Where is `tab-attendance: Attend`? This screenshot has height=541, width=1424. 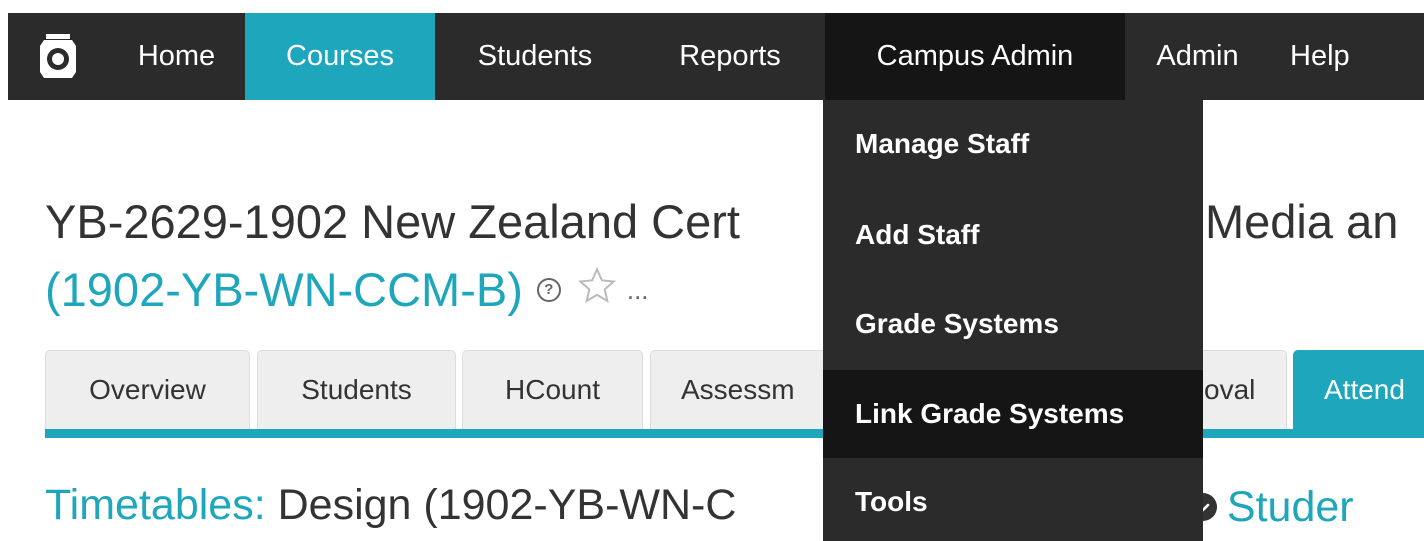
tab-attendance: Attend is located at coordinates (1358, 389).